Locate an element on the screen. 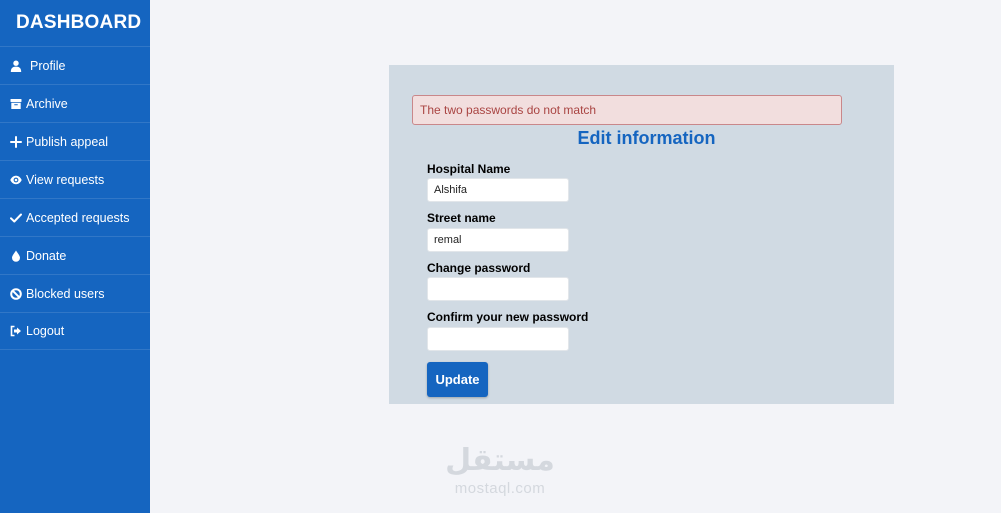  mostaql-watermark: مستقل mostaql.com is located at coordinates (500, 469).